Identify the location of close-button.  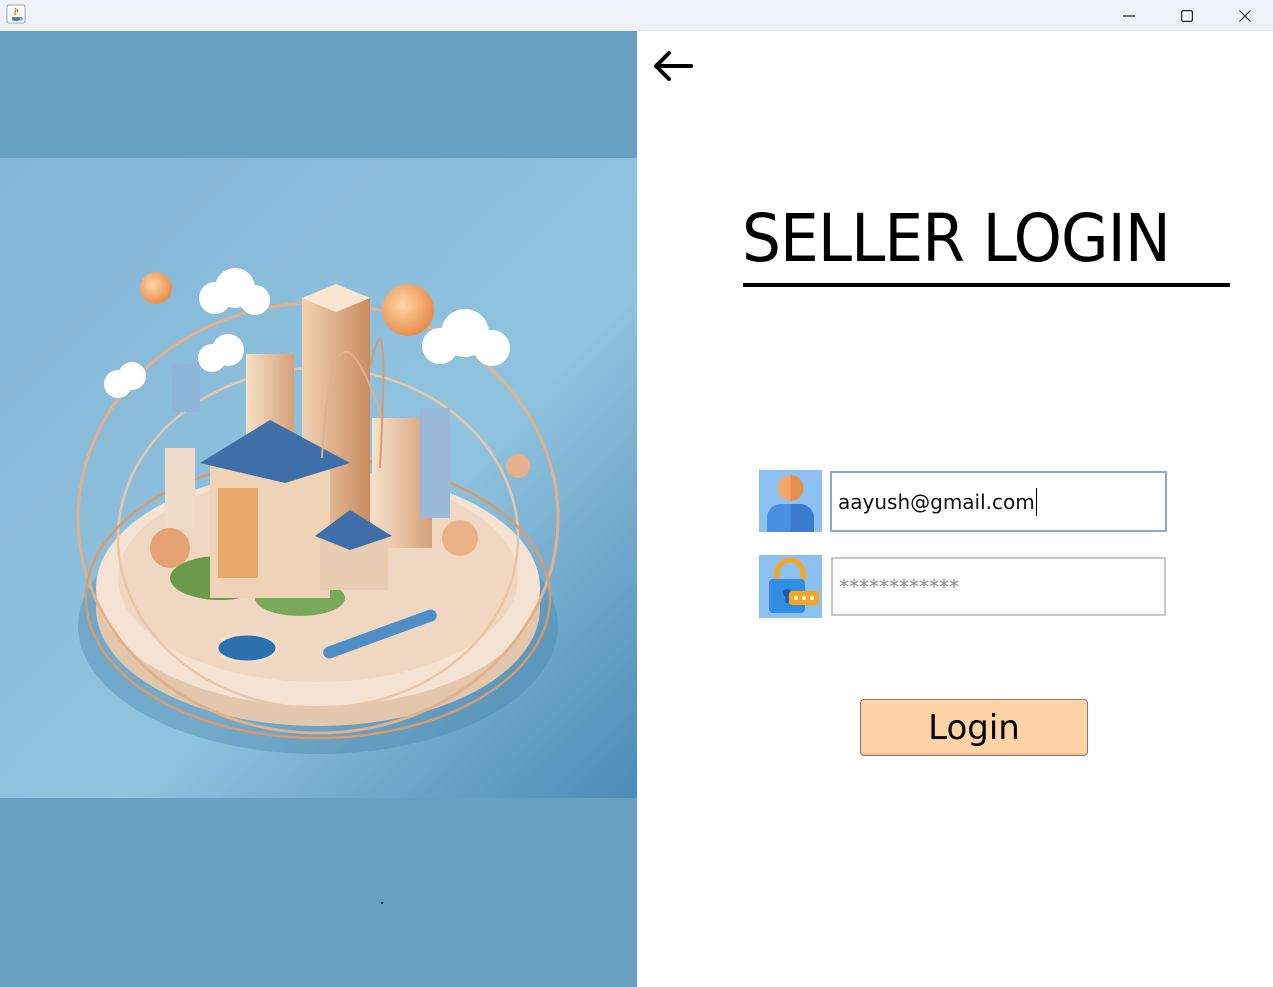
(1245, 15).